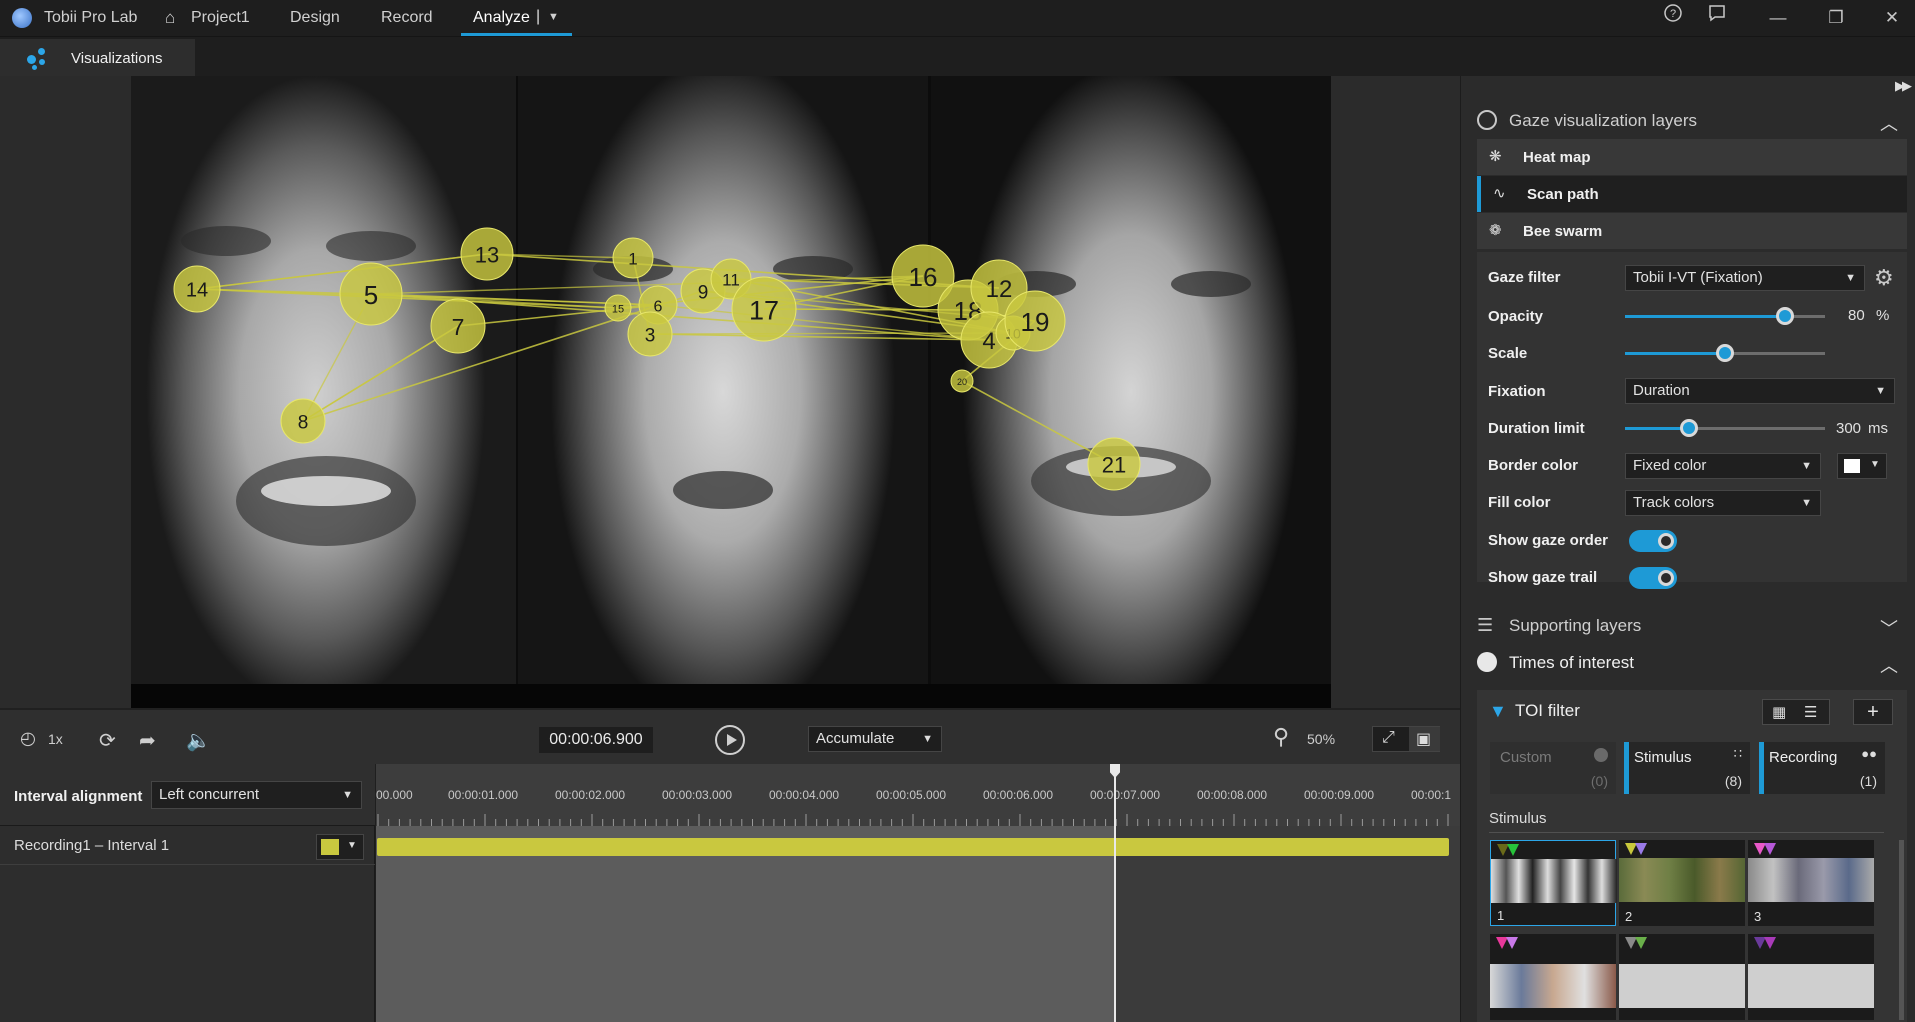  What do you see at coordinates (458, 326) in the screenshot?
I see `fixation-7: 7` at bounding box center [458, 326].